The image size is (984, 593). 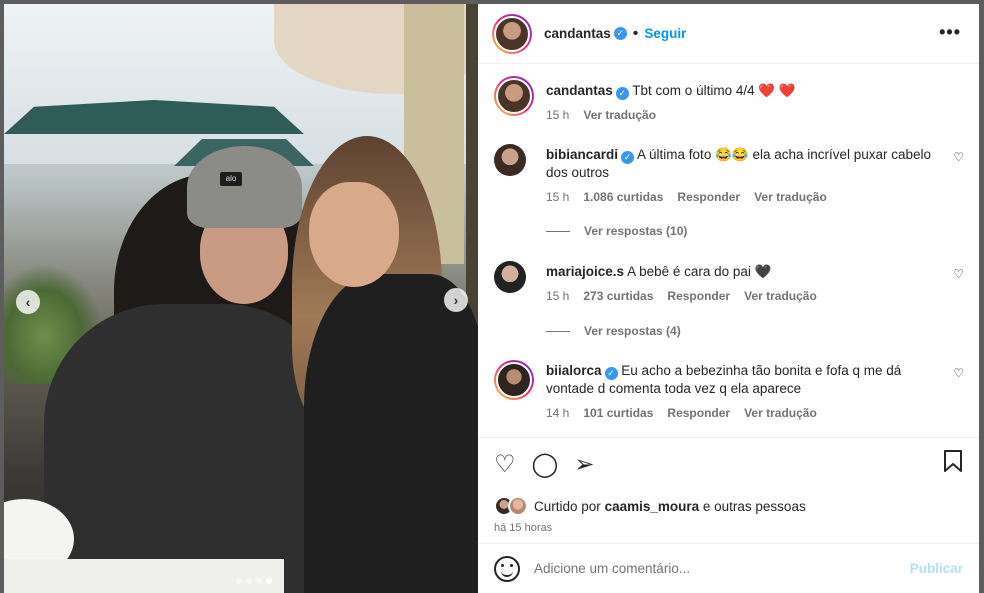 What do you see at coordinates (254, 581) in the screenshot?
I see `carousel-dots` at bounding box center [254, 581].